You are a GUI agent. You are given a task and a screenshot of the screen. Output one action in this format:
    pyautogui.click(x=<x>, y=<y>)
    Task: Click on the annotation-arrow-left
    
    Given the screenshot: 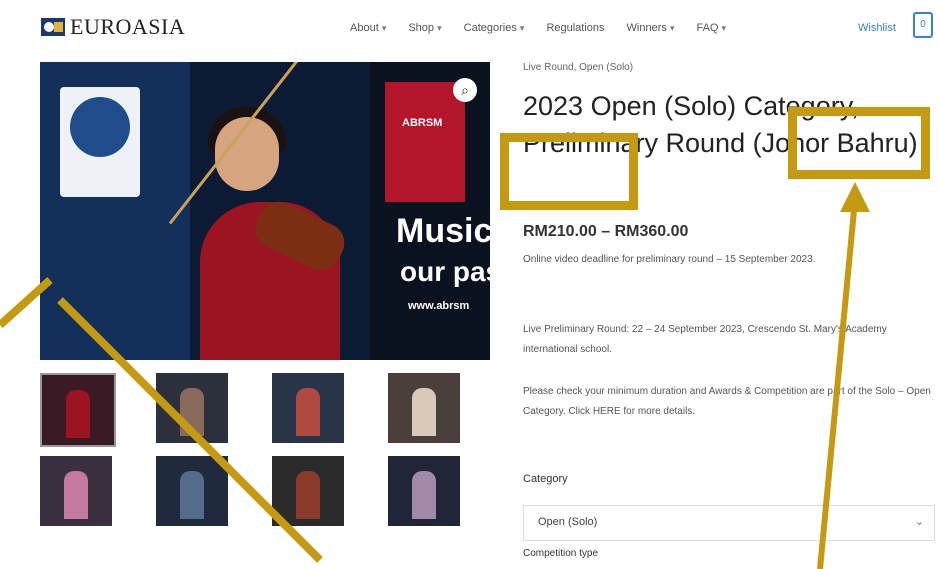 What is the action you would take?
    pyautogui.click(x=26, y=302)
    